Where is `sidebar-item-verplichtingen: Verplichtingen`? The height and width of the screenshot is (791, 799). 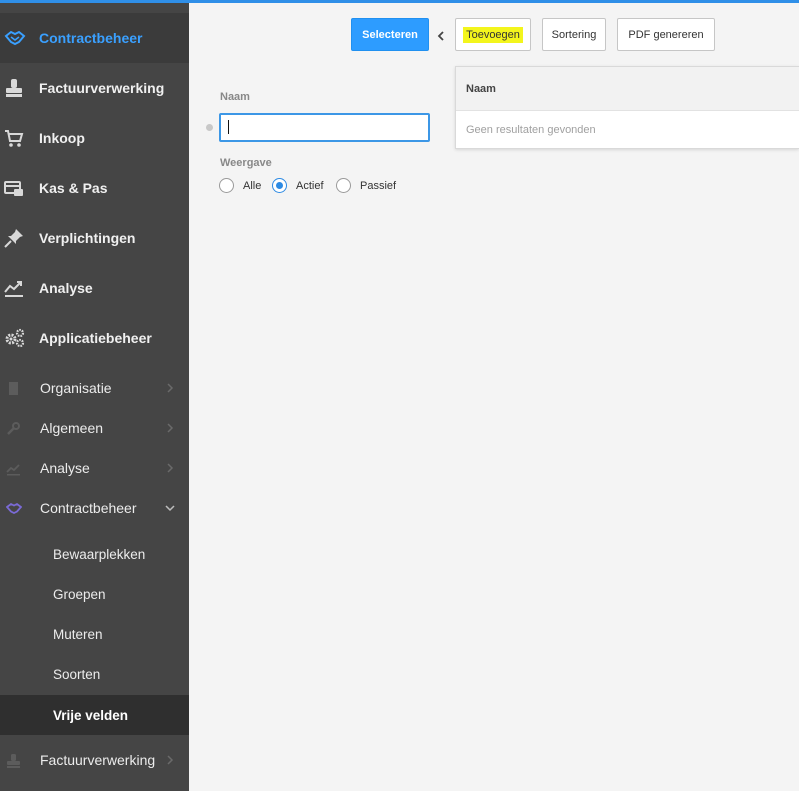
sidebar-item-verplichtingen: Verplichtingen is located at coordinates (94, 238).